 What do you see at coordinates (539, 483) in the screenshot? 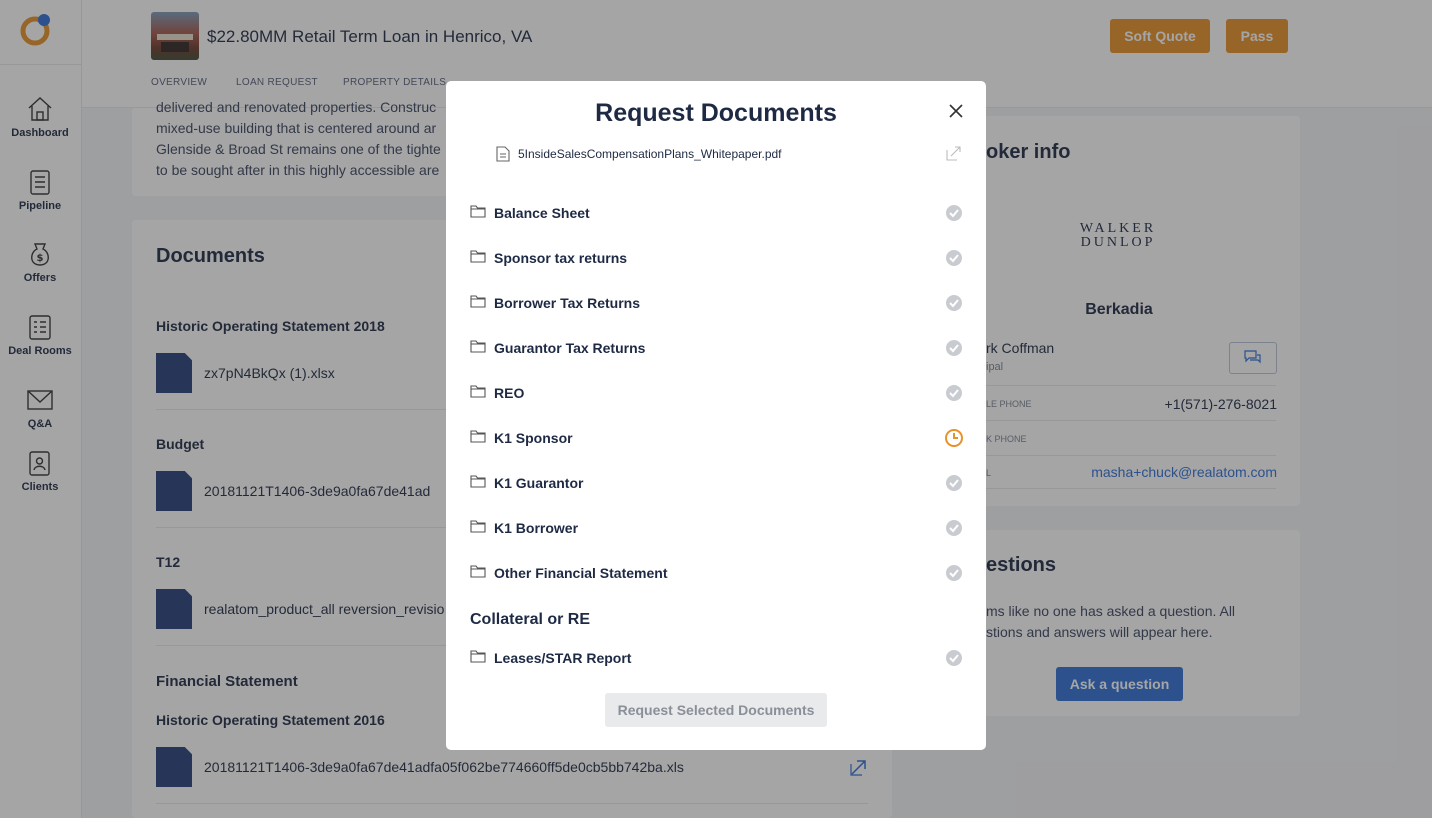
I see `document-type-label: K1 Guarantor` at bounding box center [539, 483].